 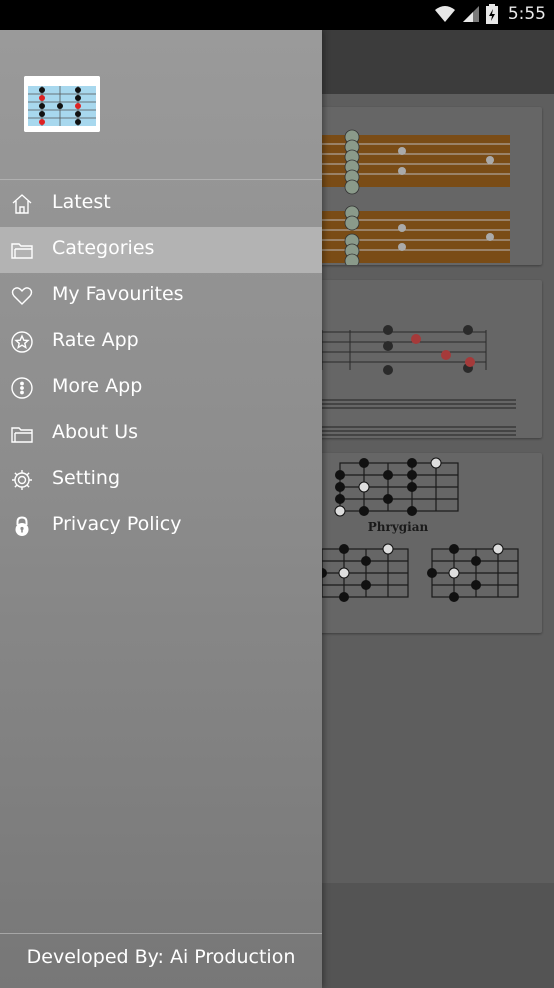 I want to click on home-icon, so click(x=22, y=204).